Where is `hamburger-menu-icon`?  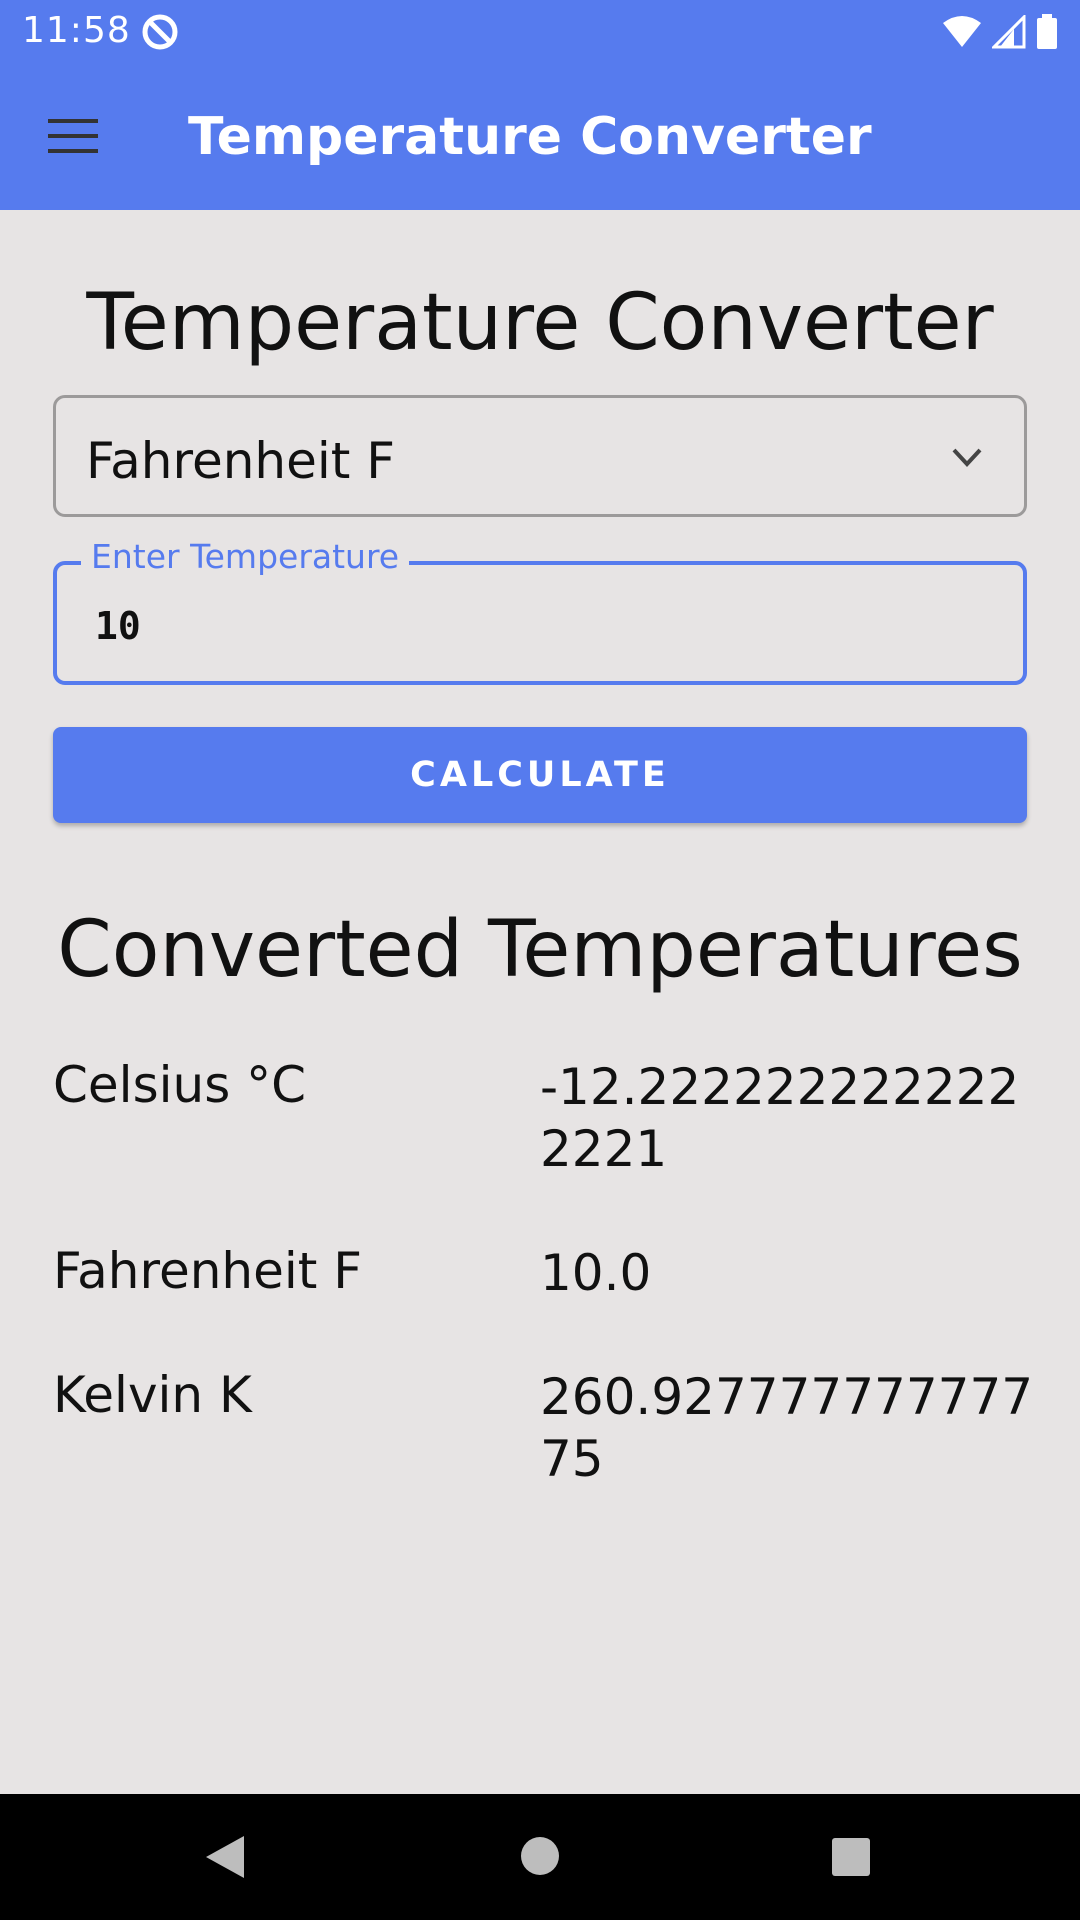
hamburger-menu-icon is located at coordinates (73, 136).